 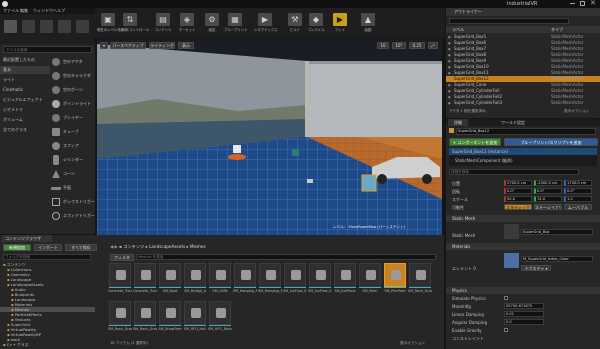 I want to click on toolbar-button: ⚙ 設定, so click(x=212, y=24).